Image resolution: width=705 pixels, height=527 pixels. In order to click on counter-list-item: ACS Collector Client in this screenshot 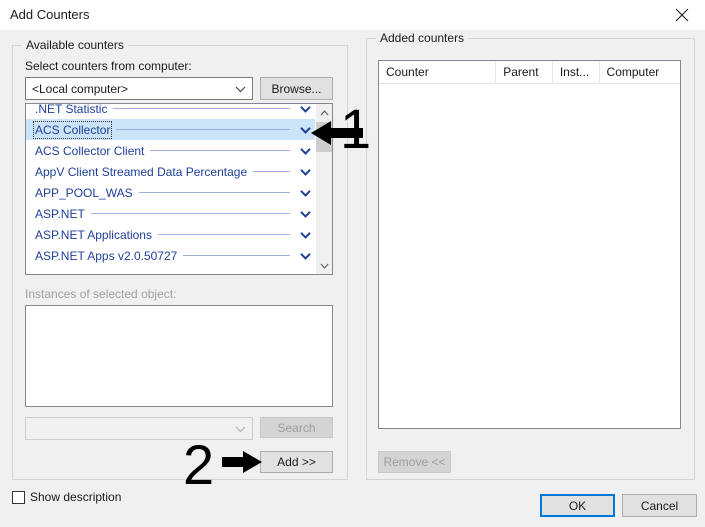, I will do `click(171, 150)`.